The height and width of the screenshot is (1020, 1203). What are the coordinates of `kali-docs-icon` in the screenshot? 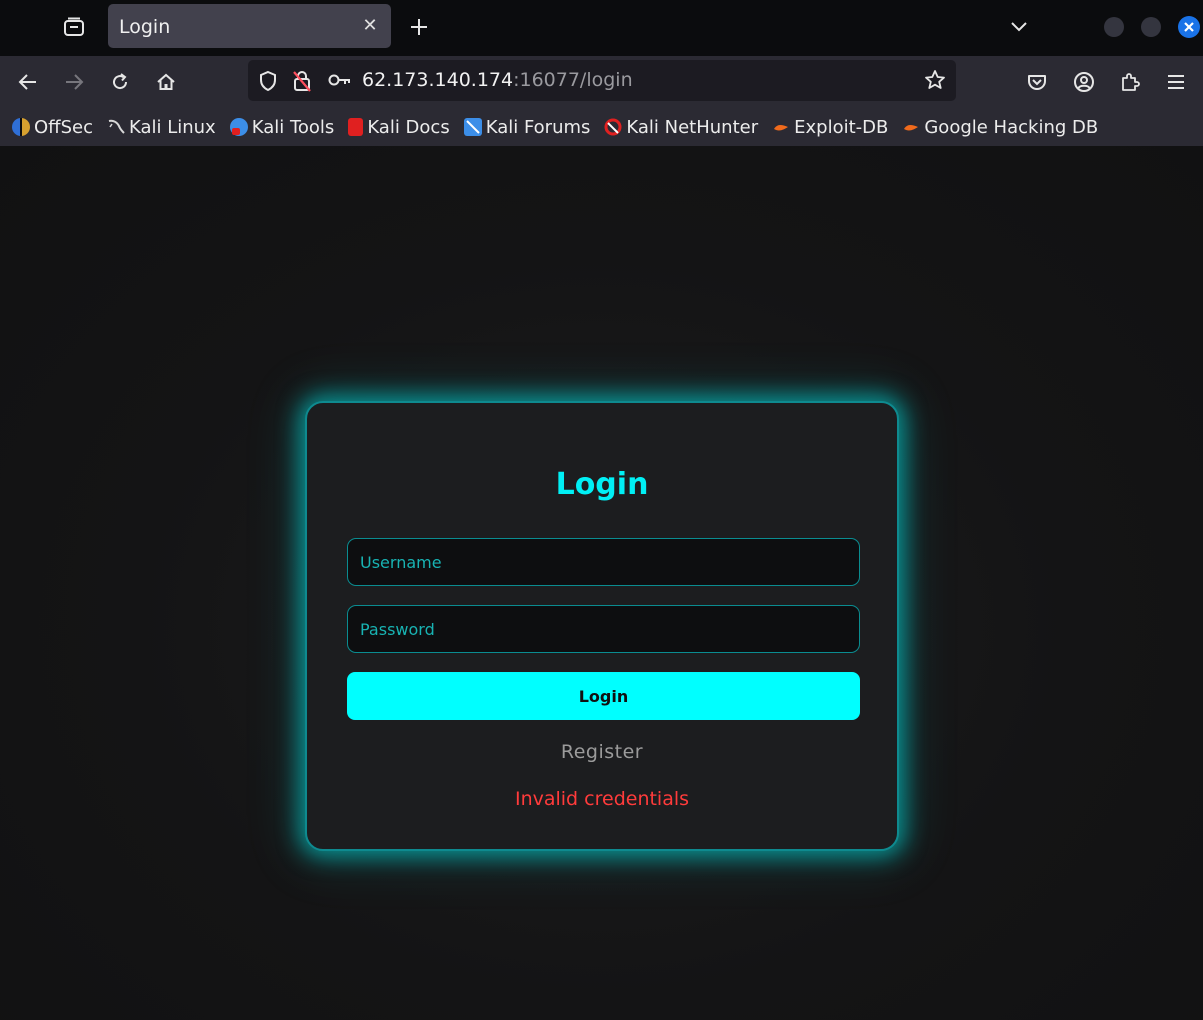 It's located at (356, 127).